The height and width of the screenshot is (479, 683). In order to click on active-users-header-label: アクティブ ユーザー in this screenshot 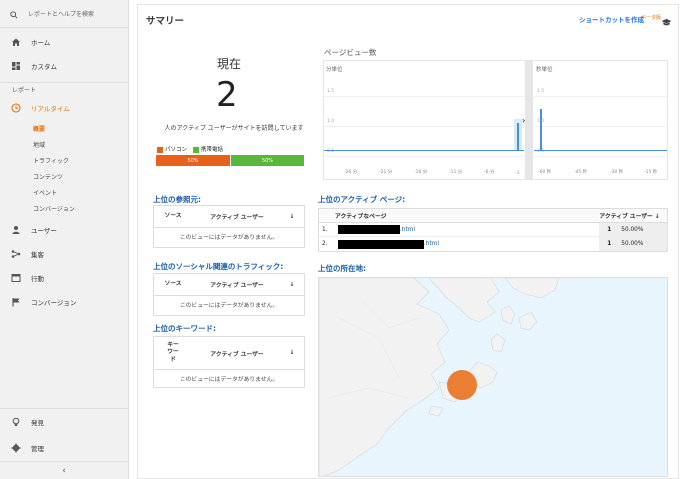, I will do `click(626, 217)`.